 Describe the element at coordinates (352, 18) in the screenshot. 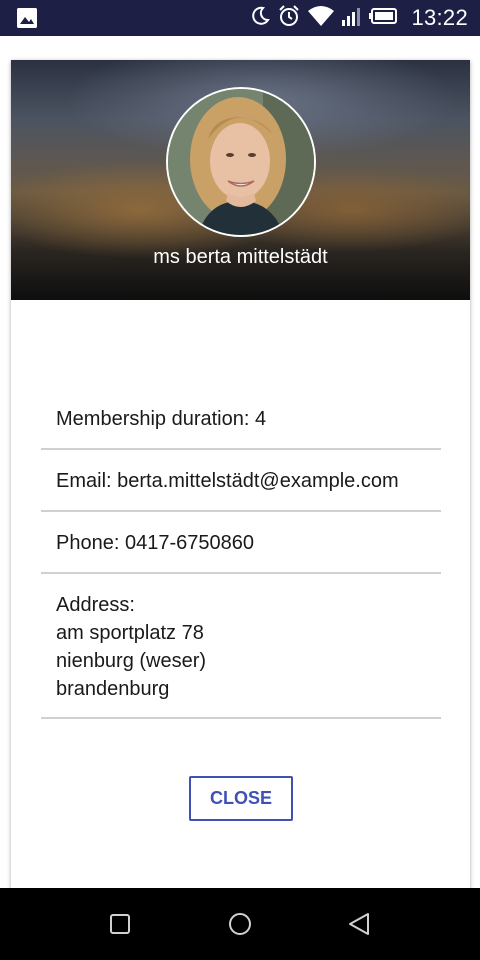

I see `signal-icon` at that location.